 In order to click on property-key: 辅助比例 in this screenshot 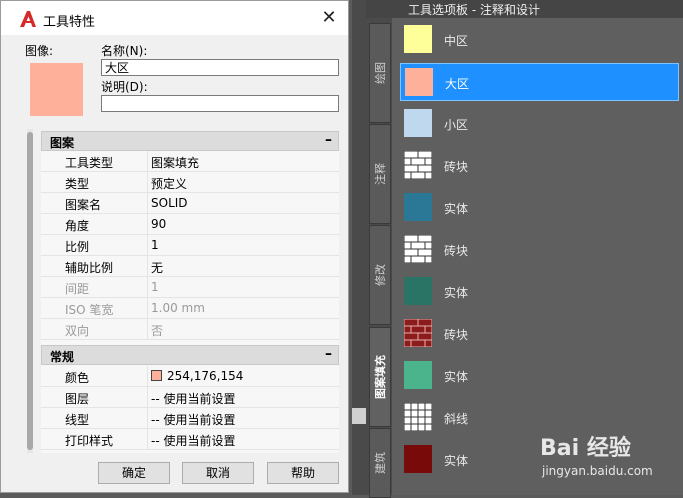, I will do `click(89, 268)`.